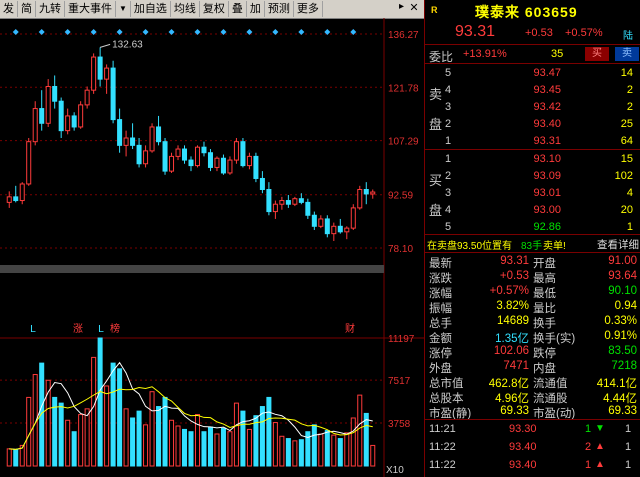  Describe the element at coordinates (214, 9) in the screenshot. I see `toolbar-btn-adjust: 复权` at that location.